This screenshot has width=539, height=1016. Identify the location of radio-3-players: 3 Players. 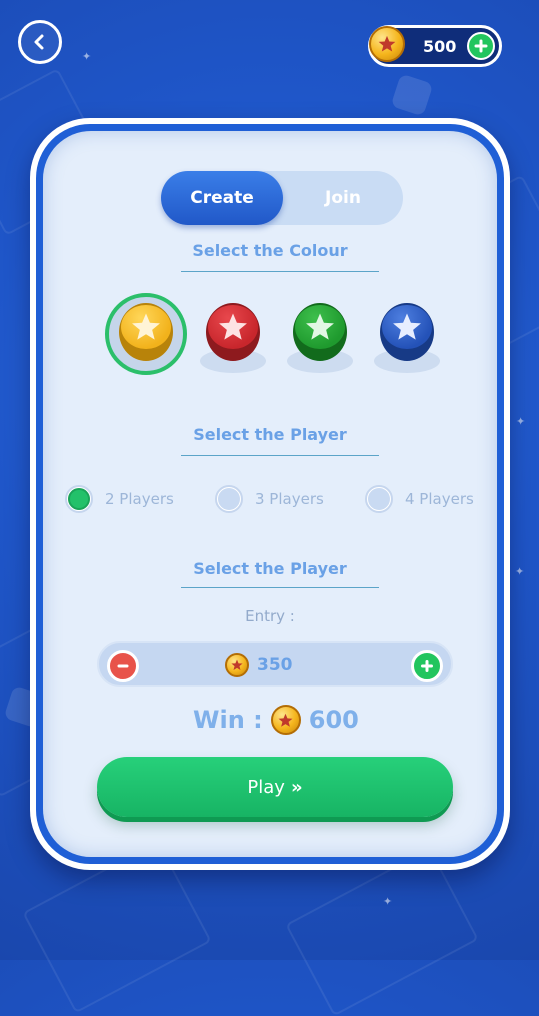
(269, 499).